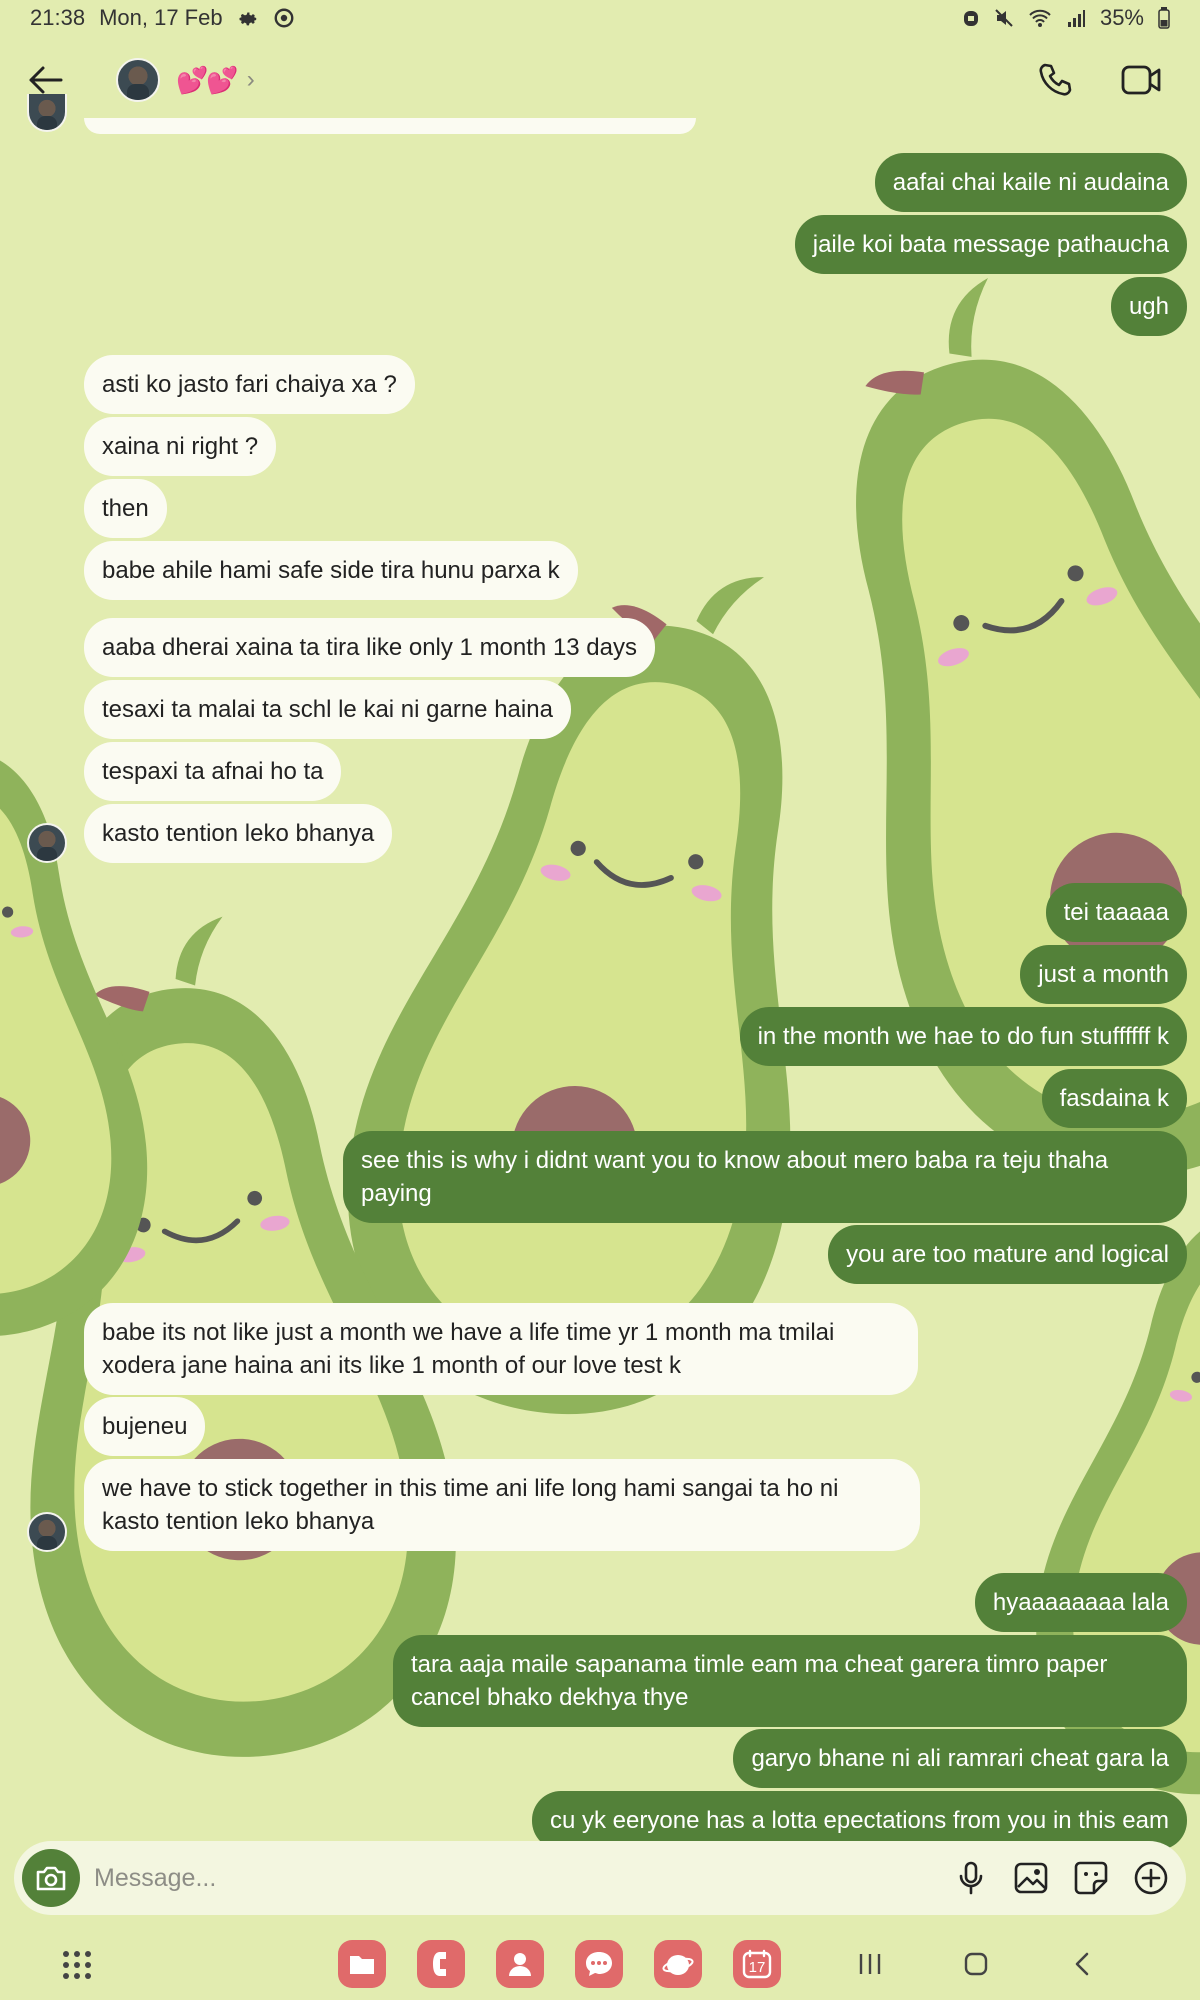 The width and height of the screenshot is (1200, 2000). I want to click on contacts-icon, so click(520, 1964).